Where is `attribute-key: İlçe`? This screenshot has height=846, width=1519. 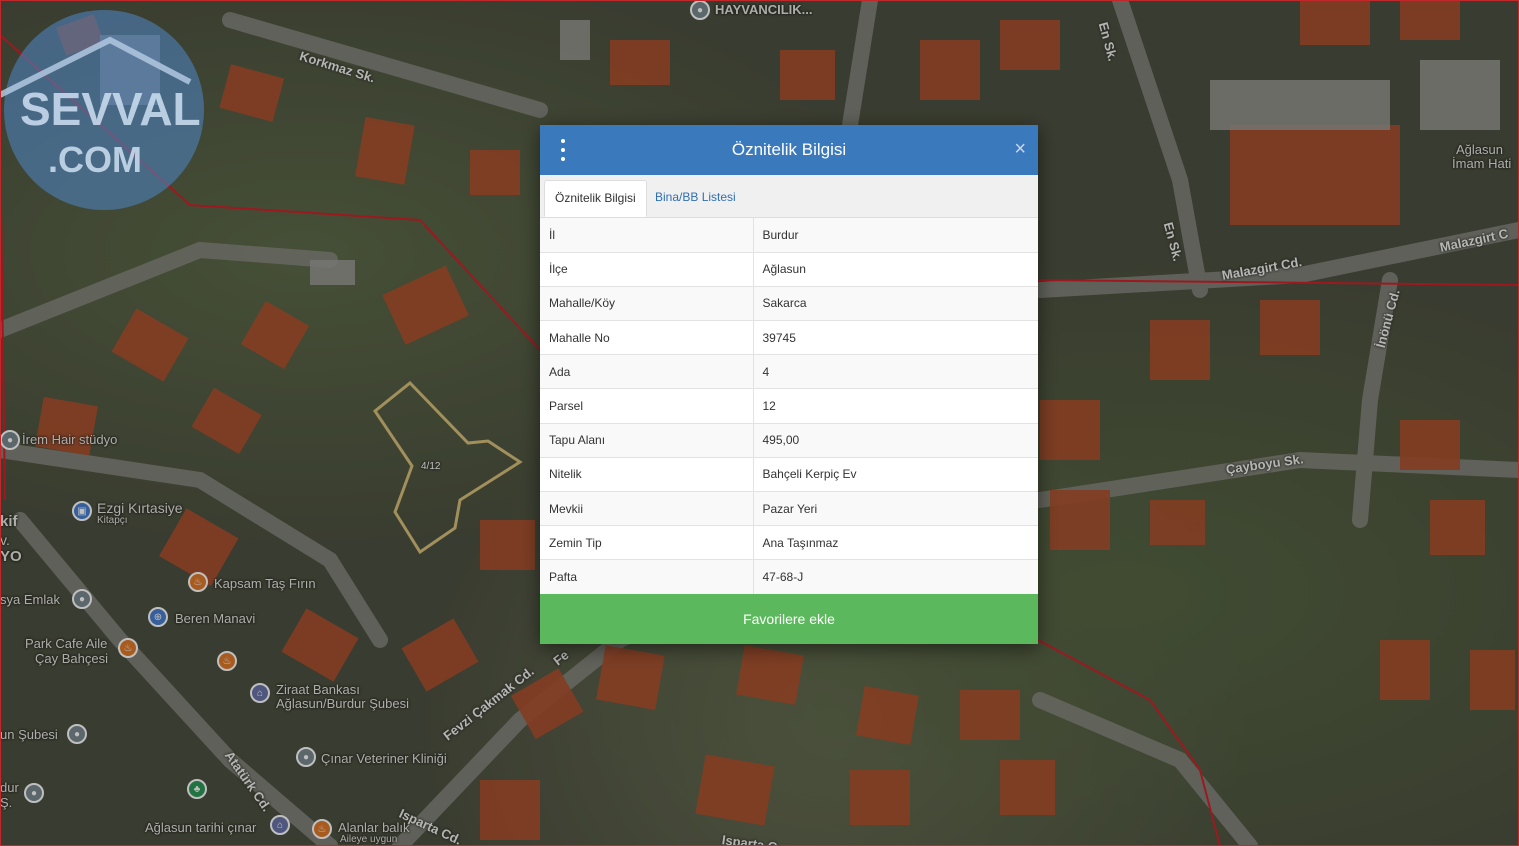
attribute-key: İlçe is located at coordinates (647, 269).